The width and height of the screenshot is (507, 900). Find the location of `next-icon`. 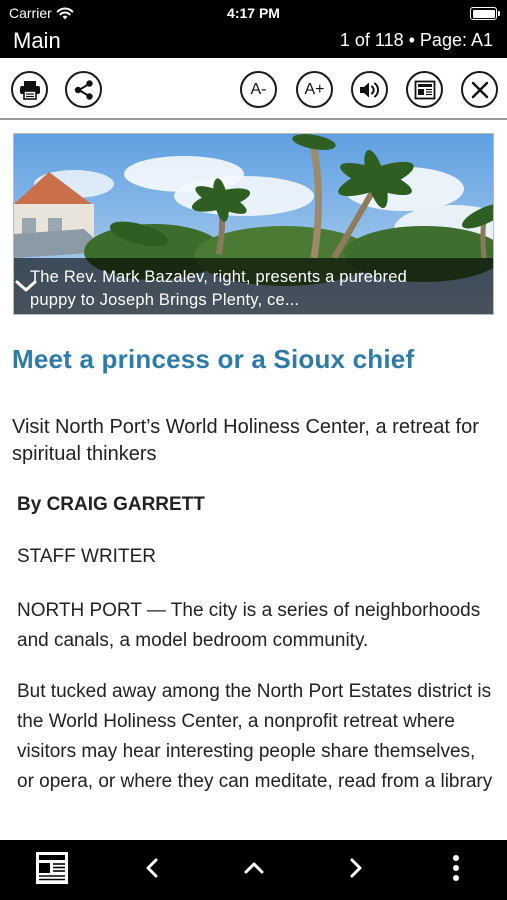

next-icon is located at coordinates (356, 868).